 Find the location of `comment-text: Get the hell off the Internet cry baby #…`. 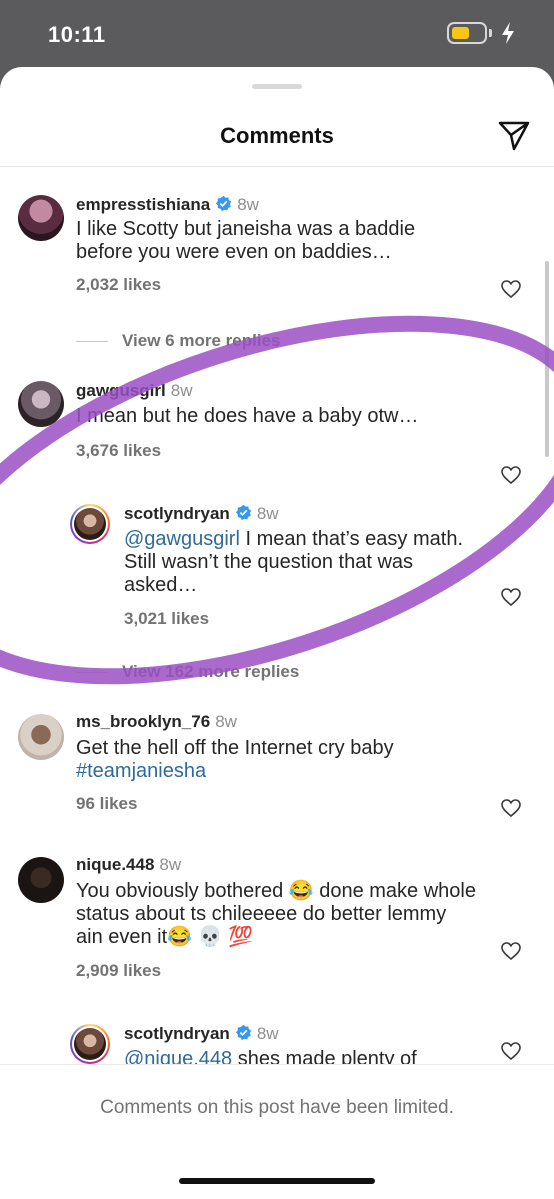

comment-text: Get the hell off the Internet cry baby #… is located at coordinates (276, 760).